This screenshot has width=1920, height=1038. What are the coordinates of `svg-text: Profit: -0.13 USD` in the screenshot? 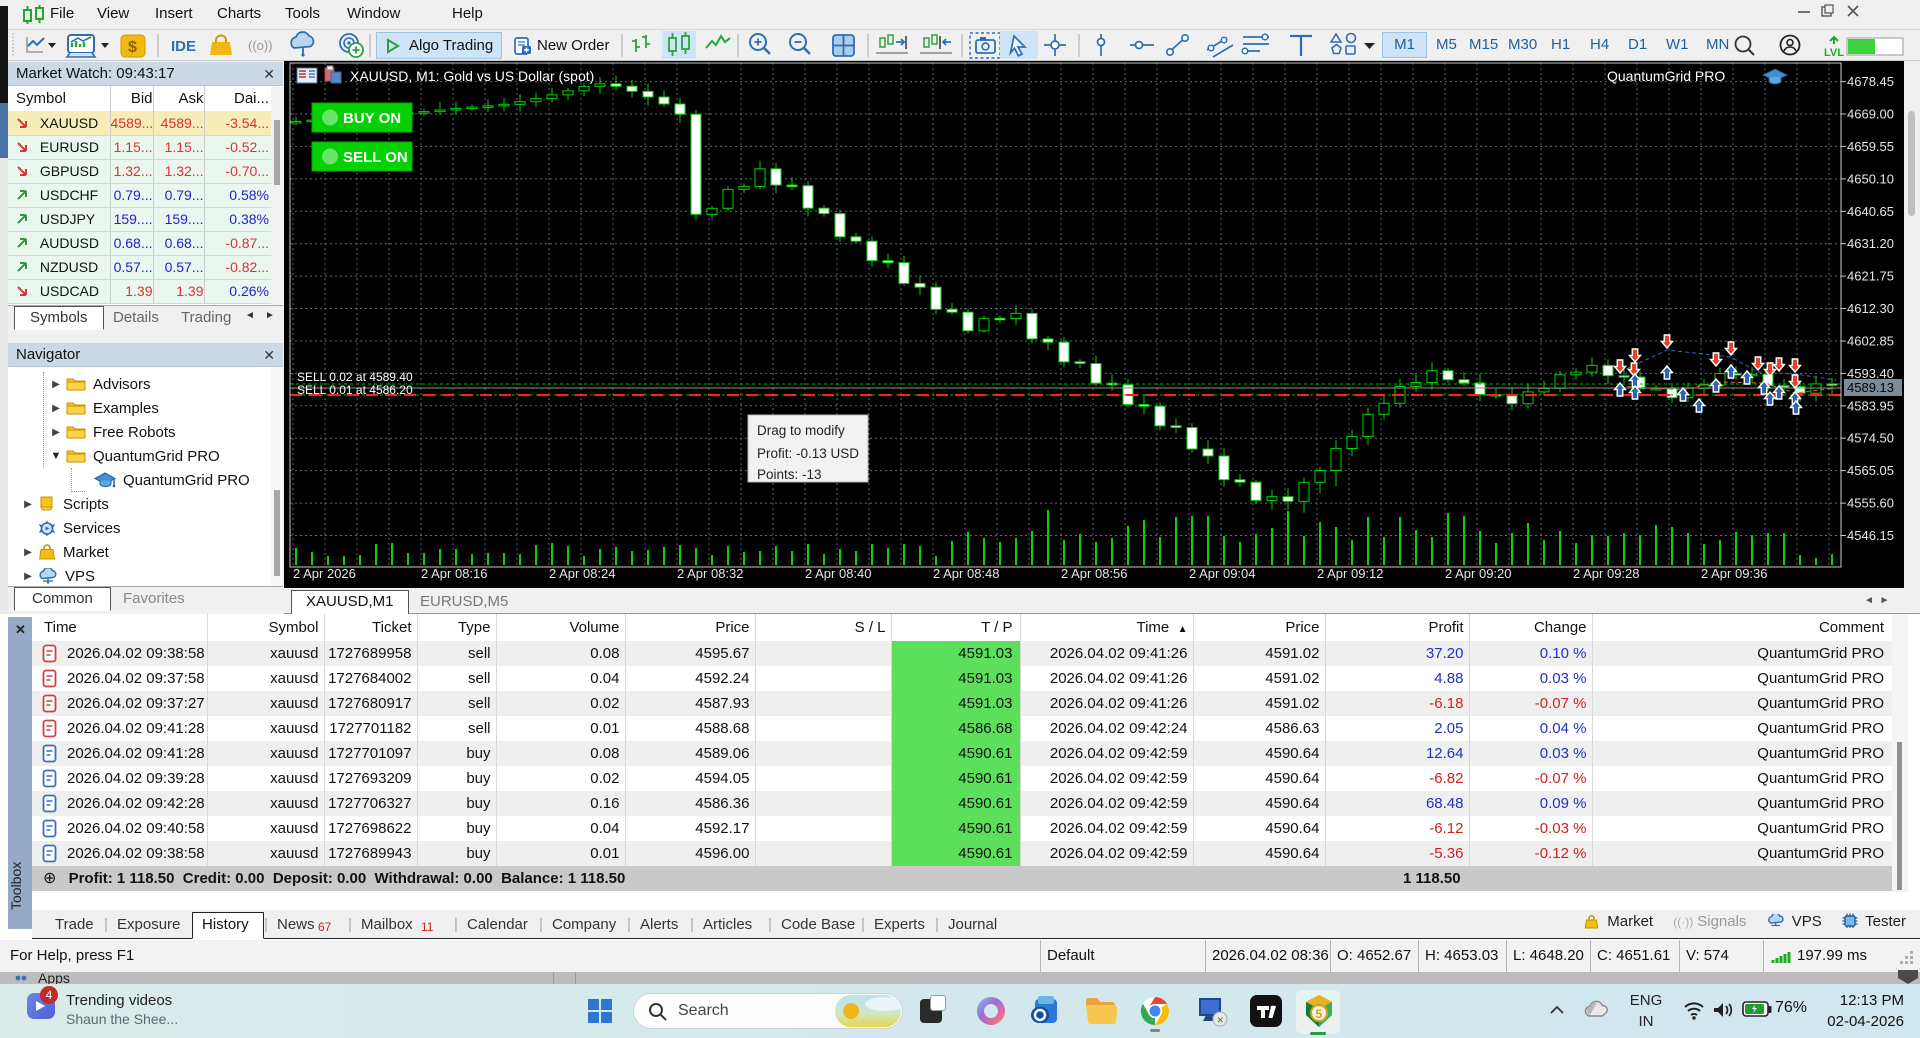 It's located at (808, 453).